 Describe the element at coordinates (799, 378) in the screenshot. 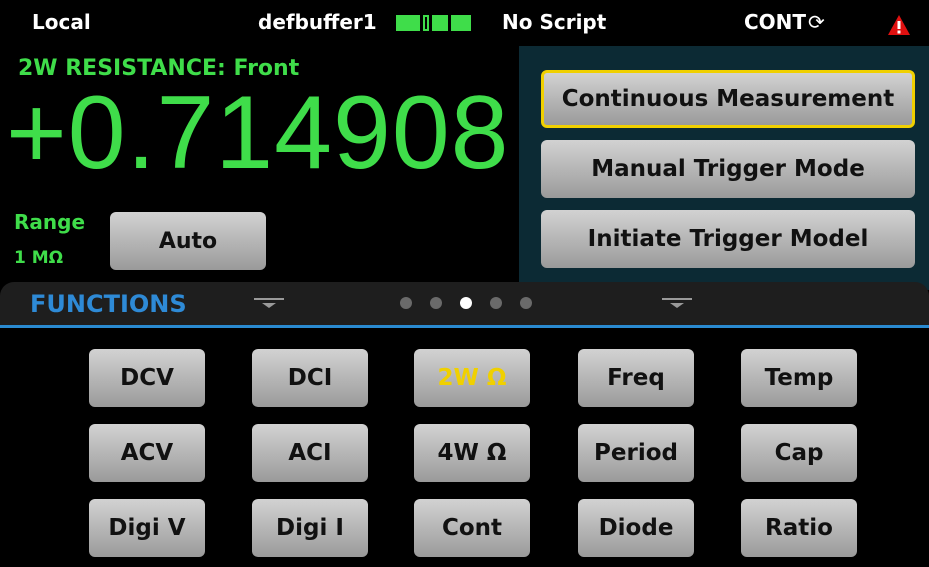

I see `temp-button: Temp` at that location.